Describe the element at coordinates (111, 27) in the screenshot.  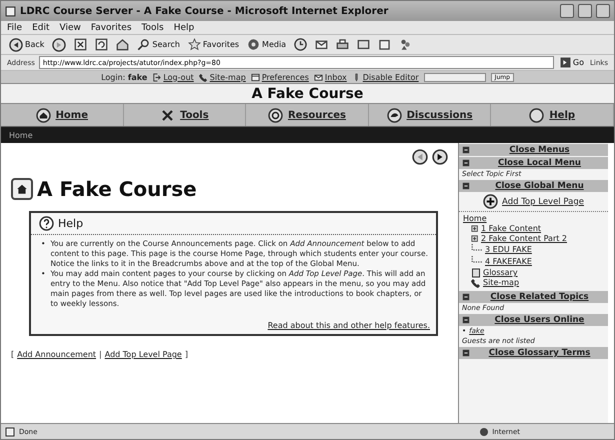
I see `menu-item: Favorites` at that location.